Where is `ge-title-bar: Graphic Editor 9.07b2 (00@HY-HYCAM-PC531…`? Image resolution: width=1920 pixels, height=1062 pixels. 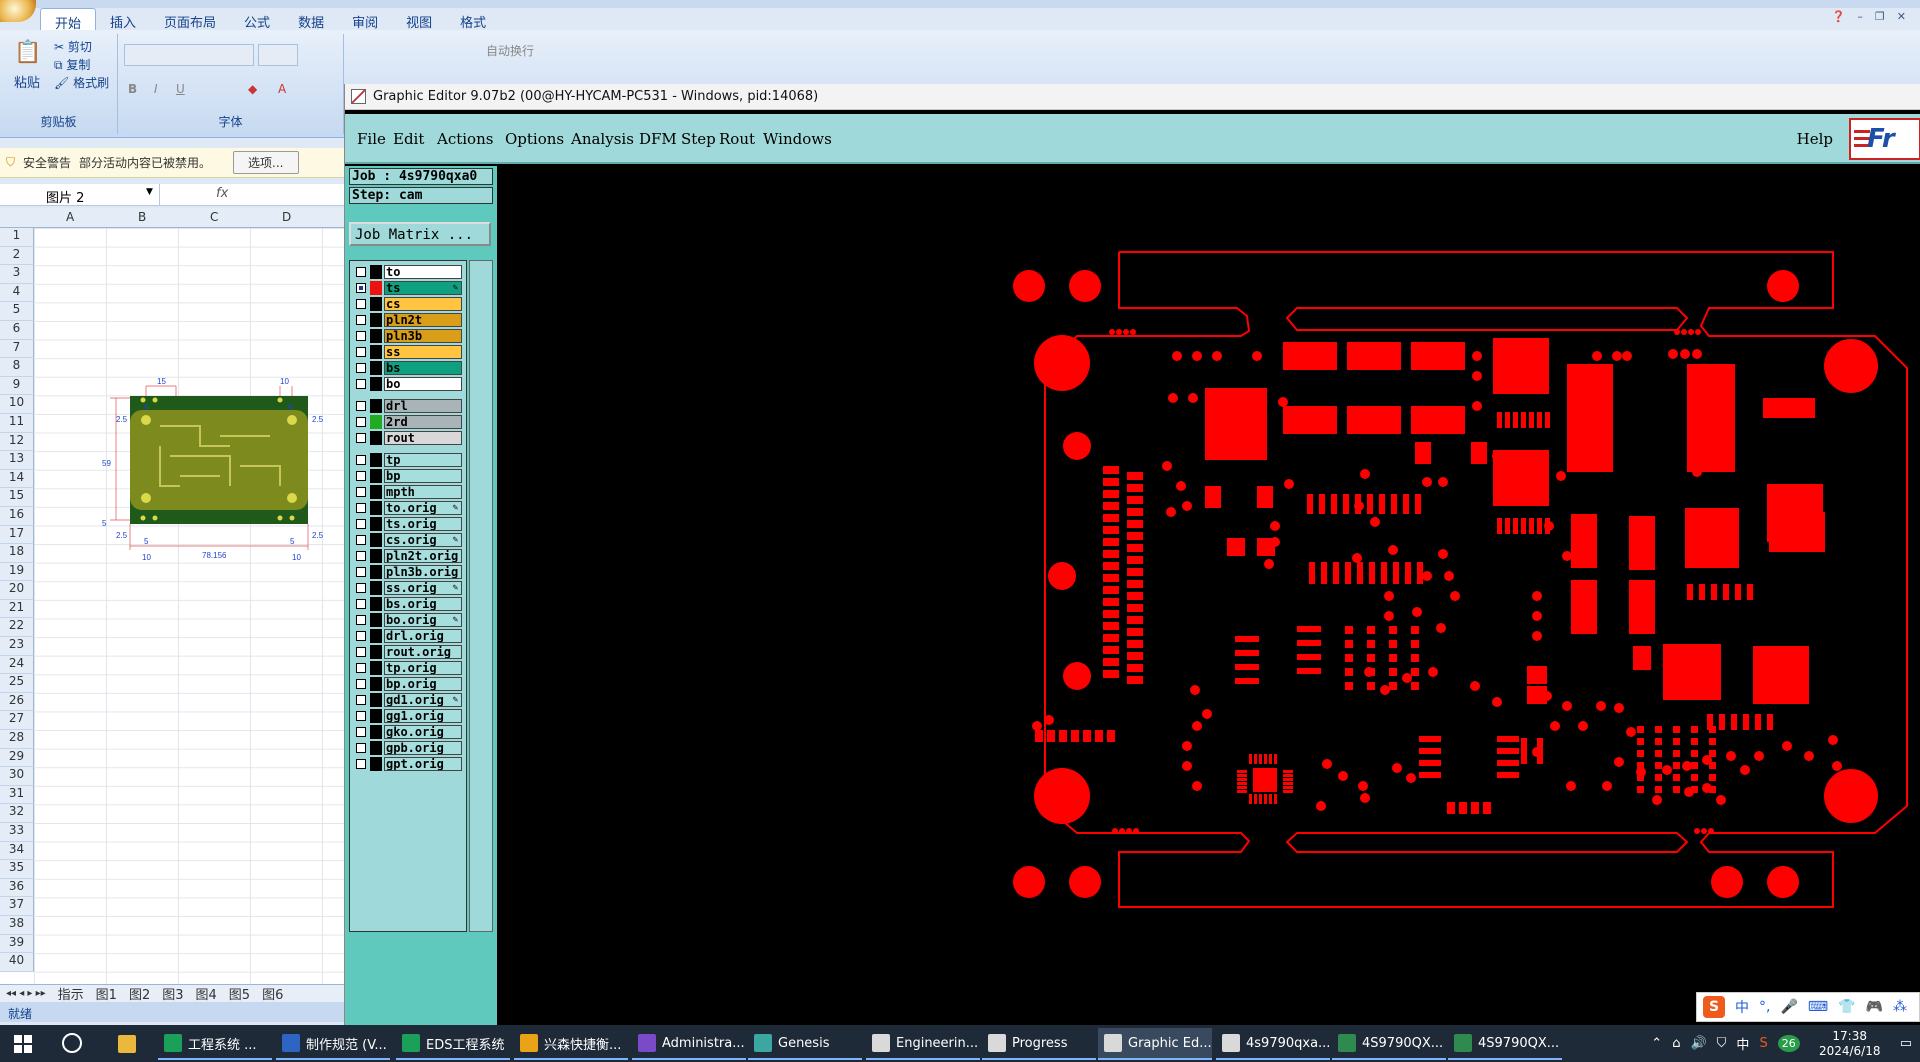
ge-title-bar: Graphic Editor 9.07b2 (00@HY-HYCAM-PC531… is located at coordinates (1132, 97).